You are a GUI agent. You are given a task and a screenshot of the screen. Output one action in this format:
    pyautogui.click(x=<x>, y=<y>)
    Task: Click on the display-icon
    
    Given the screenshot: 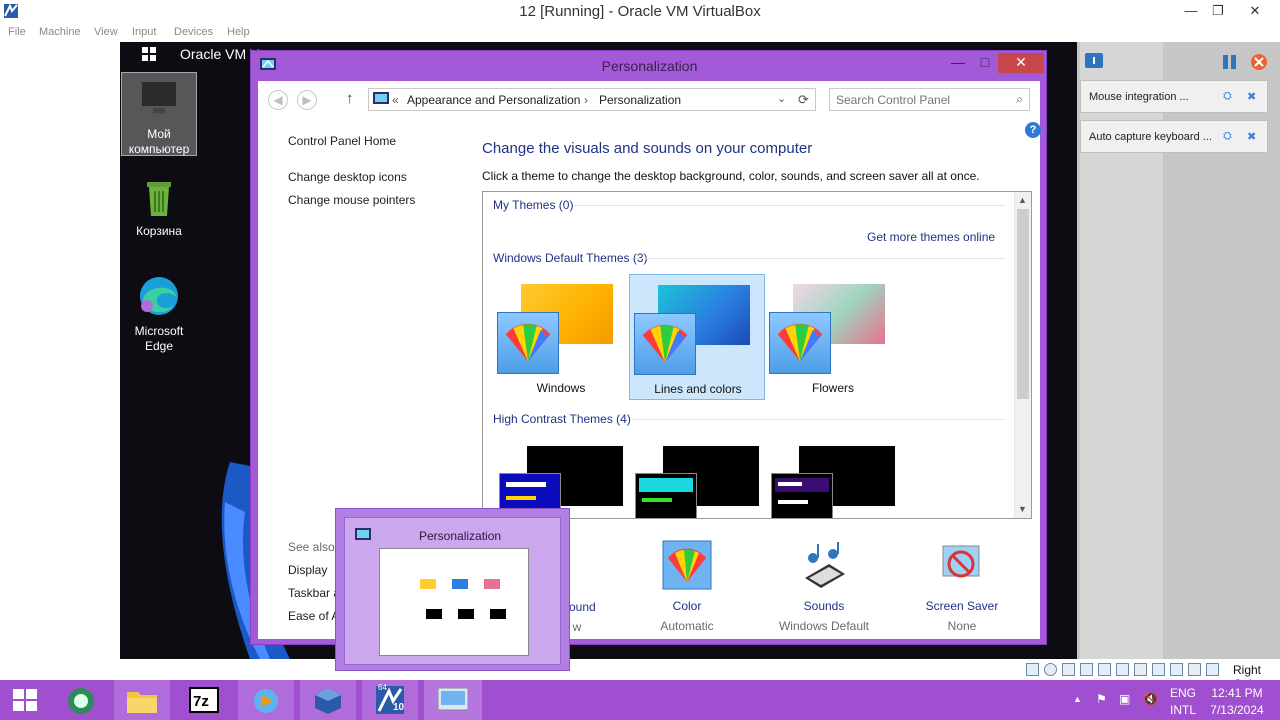 What is the action you would take?
    pyautogui.click(x=1140, y=669)
    